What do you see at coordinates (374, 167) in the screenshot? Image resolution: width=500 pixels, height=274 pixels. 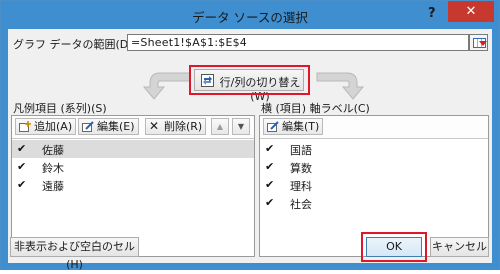 I see `axis-item: ✔ 算数` at bounding box center [374, 167].